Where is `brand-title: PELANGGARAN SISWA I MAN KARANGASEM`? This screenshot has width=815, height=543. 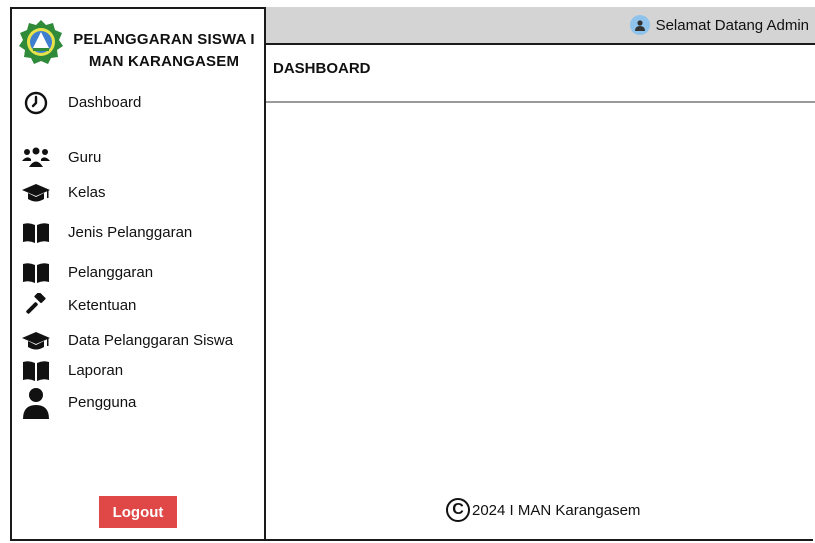
brand-title: PELANGGARAN SISWA I MAN KARANGASEM is located at coordinates (164, 51).